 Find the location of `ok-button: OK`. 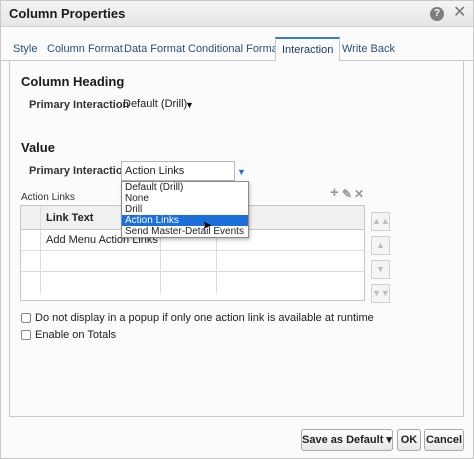

ok-button: OK is located at coordinates (409, 440).